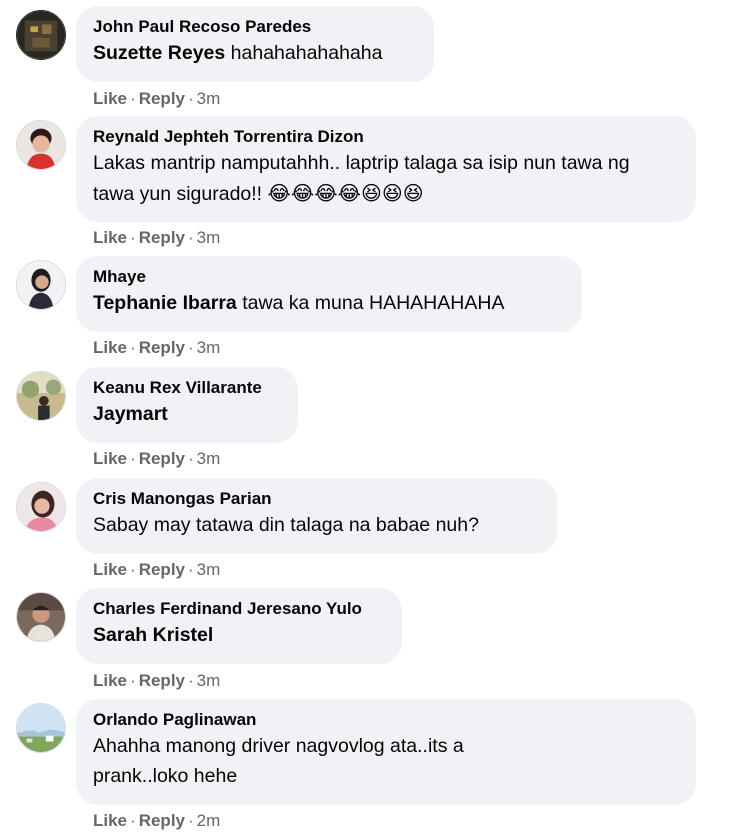  I want to click on profile-photo-child-icon, so click(41, 145).